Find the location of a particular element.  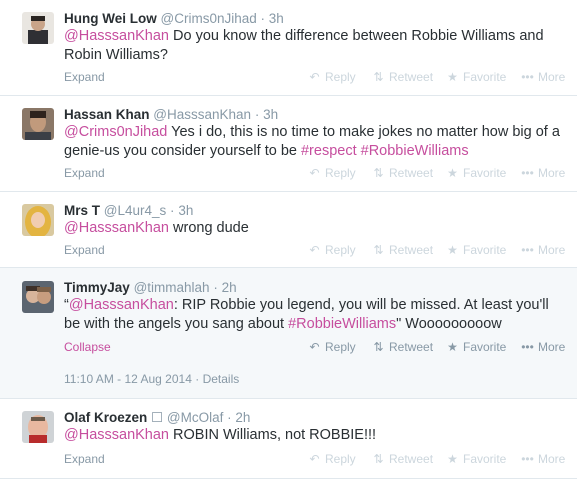

tweet-username: @timmahlah is located at coordinates (172, 287).